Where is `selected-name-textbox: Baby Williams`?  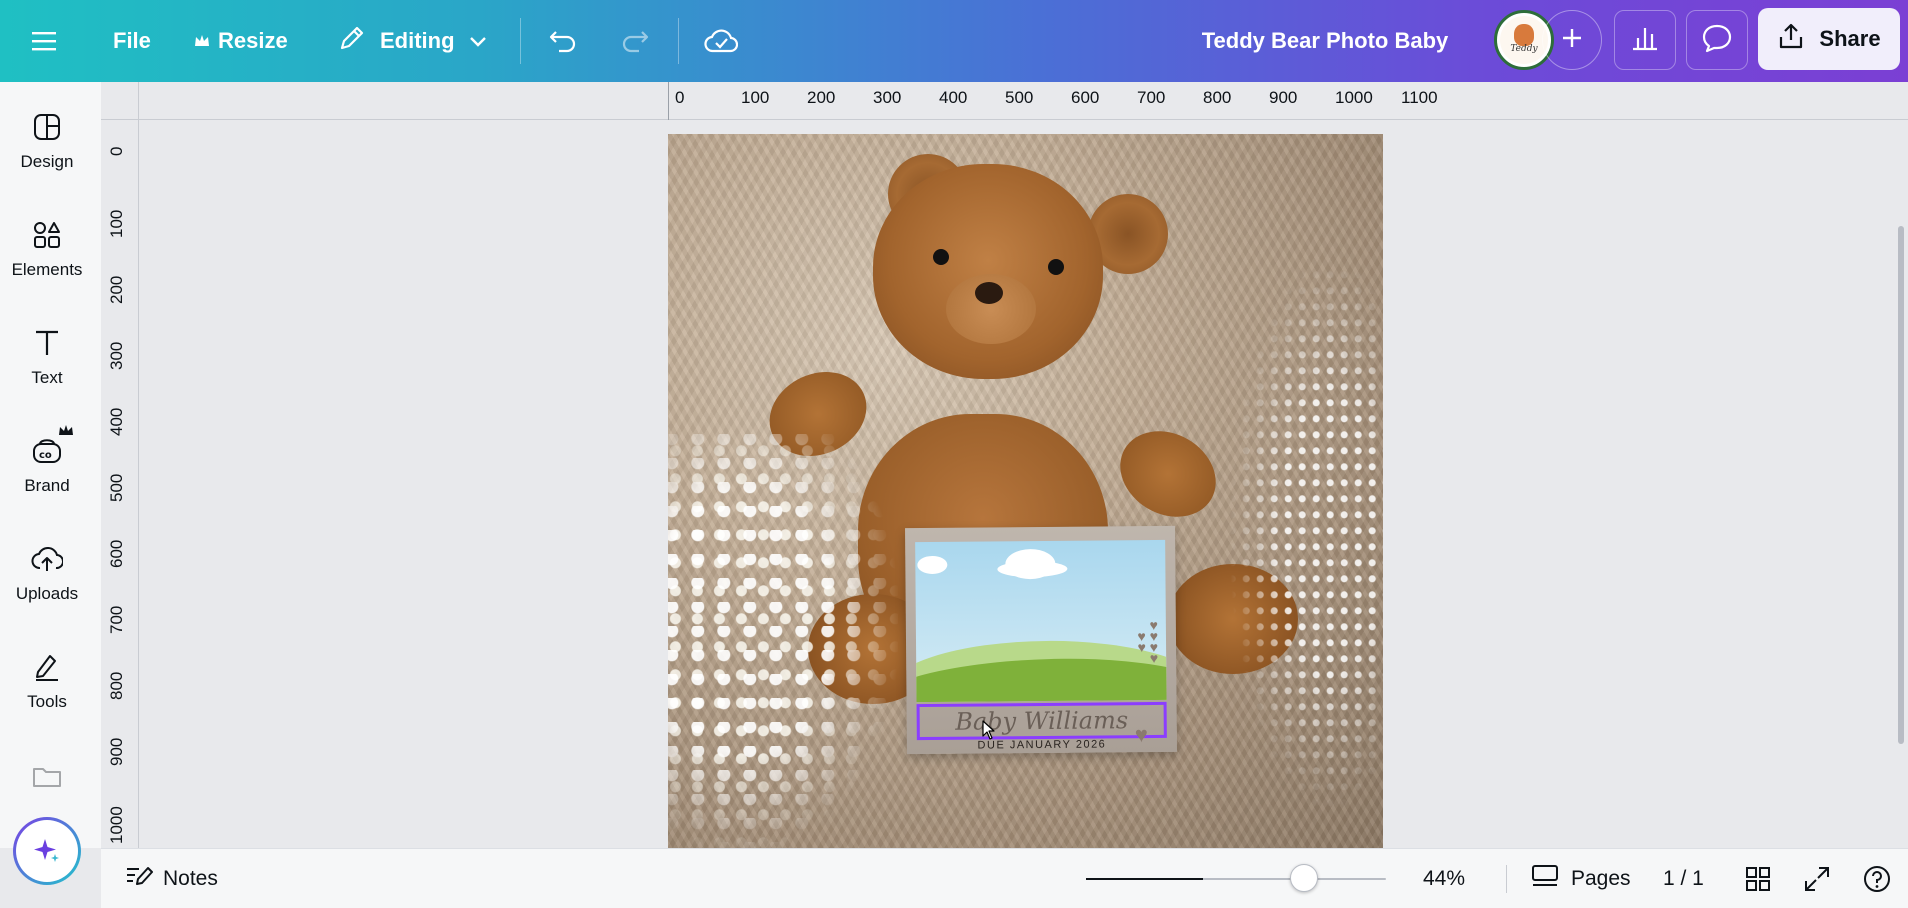
selected-name-textbox: Baby Williams is located at coordinates (1041, 721).